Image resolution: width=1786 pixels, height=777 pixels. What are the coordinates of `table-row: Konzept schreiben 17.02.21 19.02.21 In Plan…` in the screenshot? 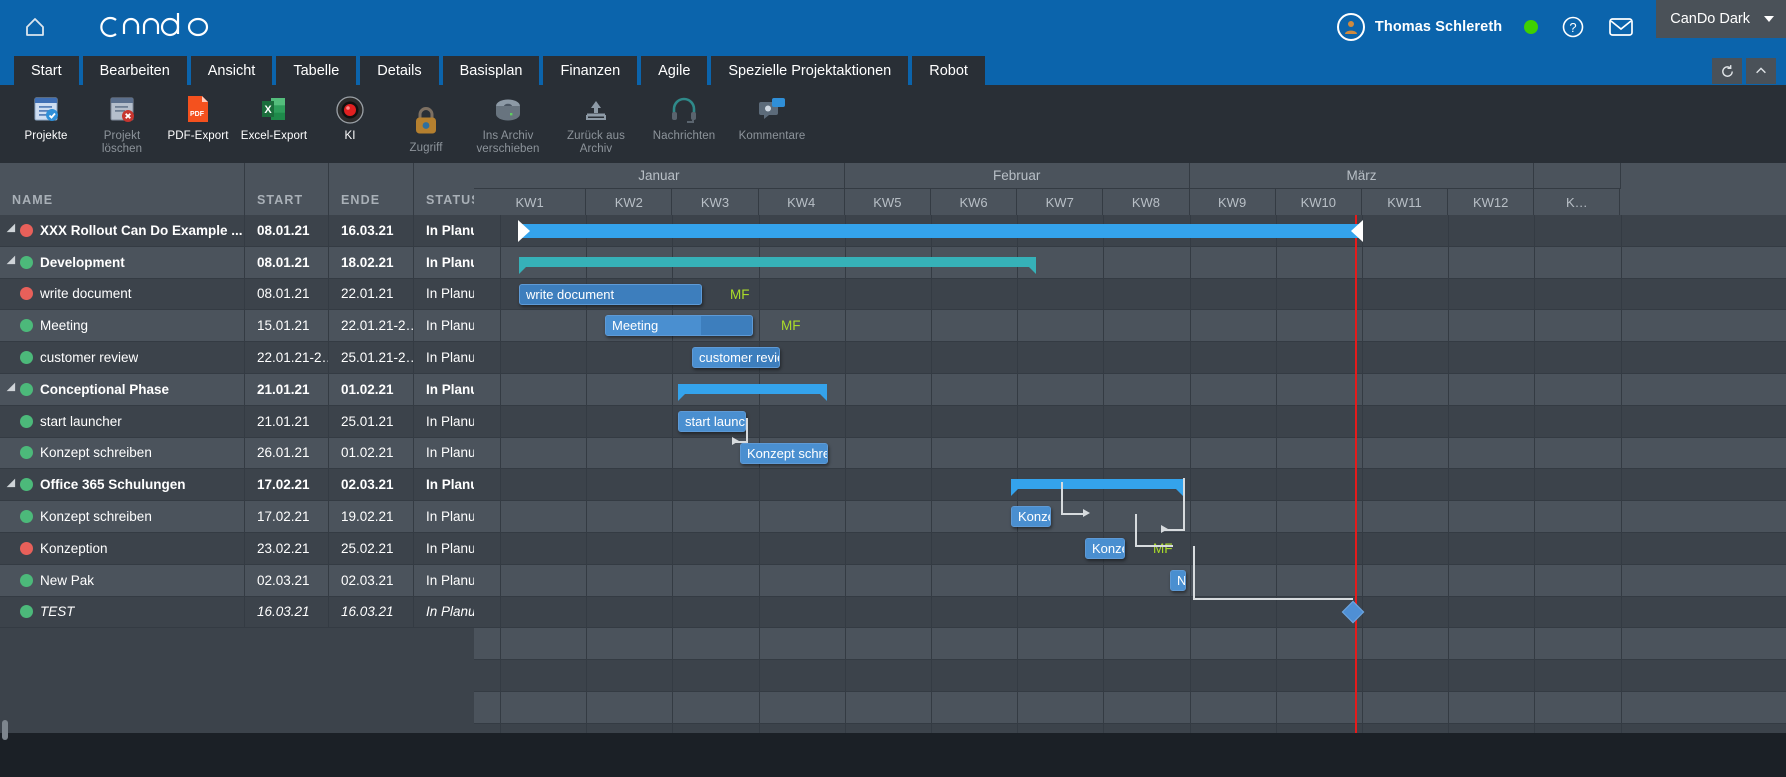 It's located at (237, 517).